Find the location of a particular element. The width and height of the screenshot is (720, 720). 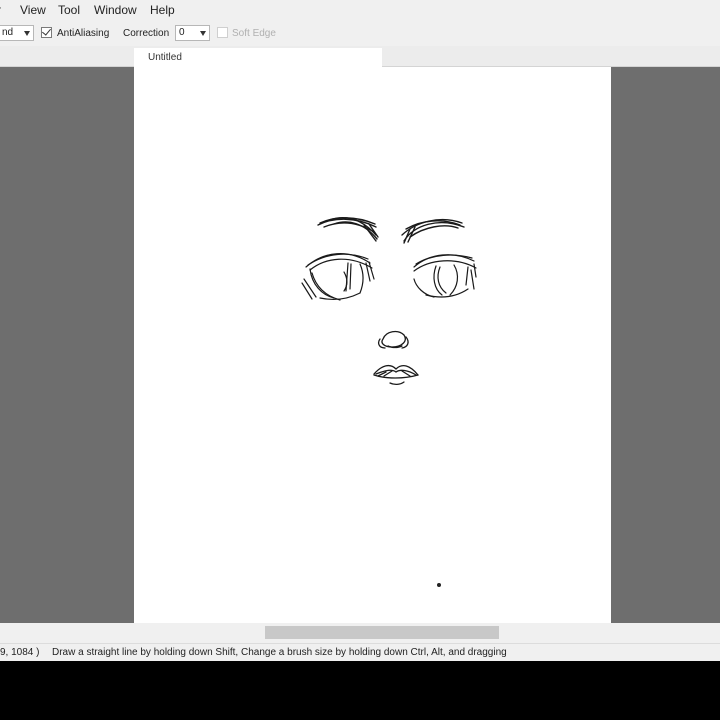

right-eyebrow is located at coordinates (433, 231).